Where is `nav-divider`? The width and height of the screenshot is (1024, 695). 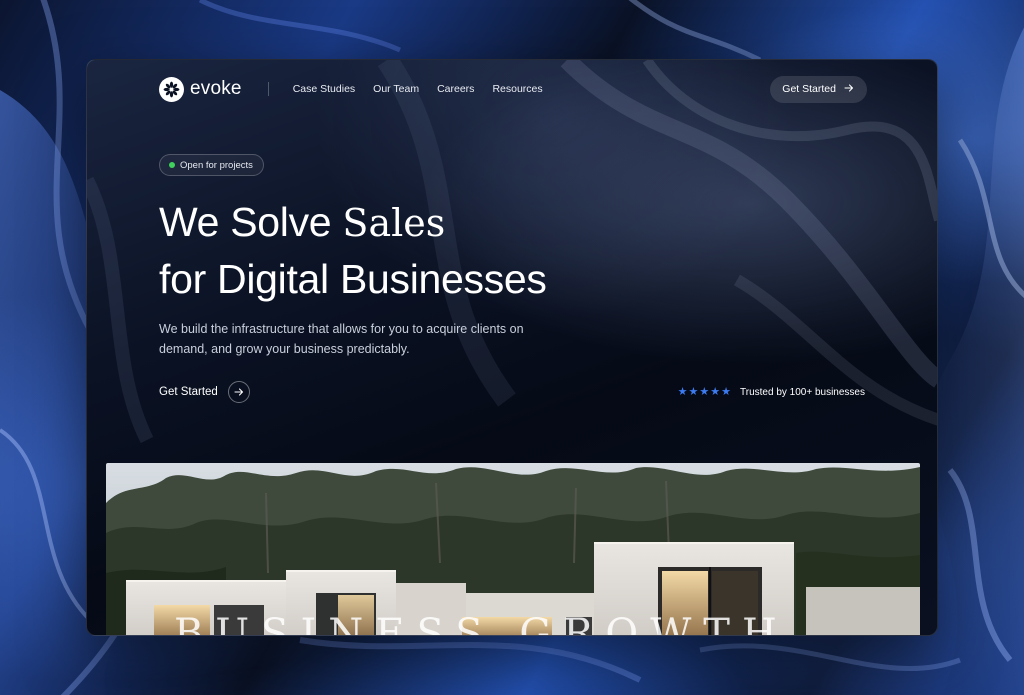 nav-divider is located at coordinates (268, 89).